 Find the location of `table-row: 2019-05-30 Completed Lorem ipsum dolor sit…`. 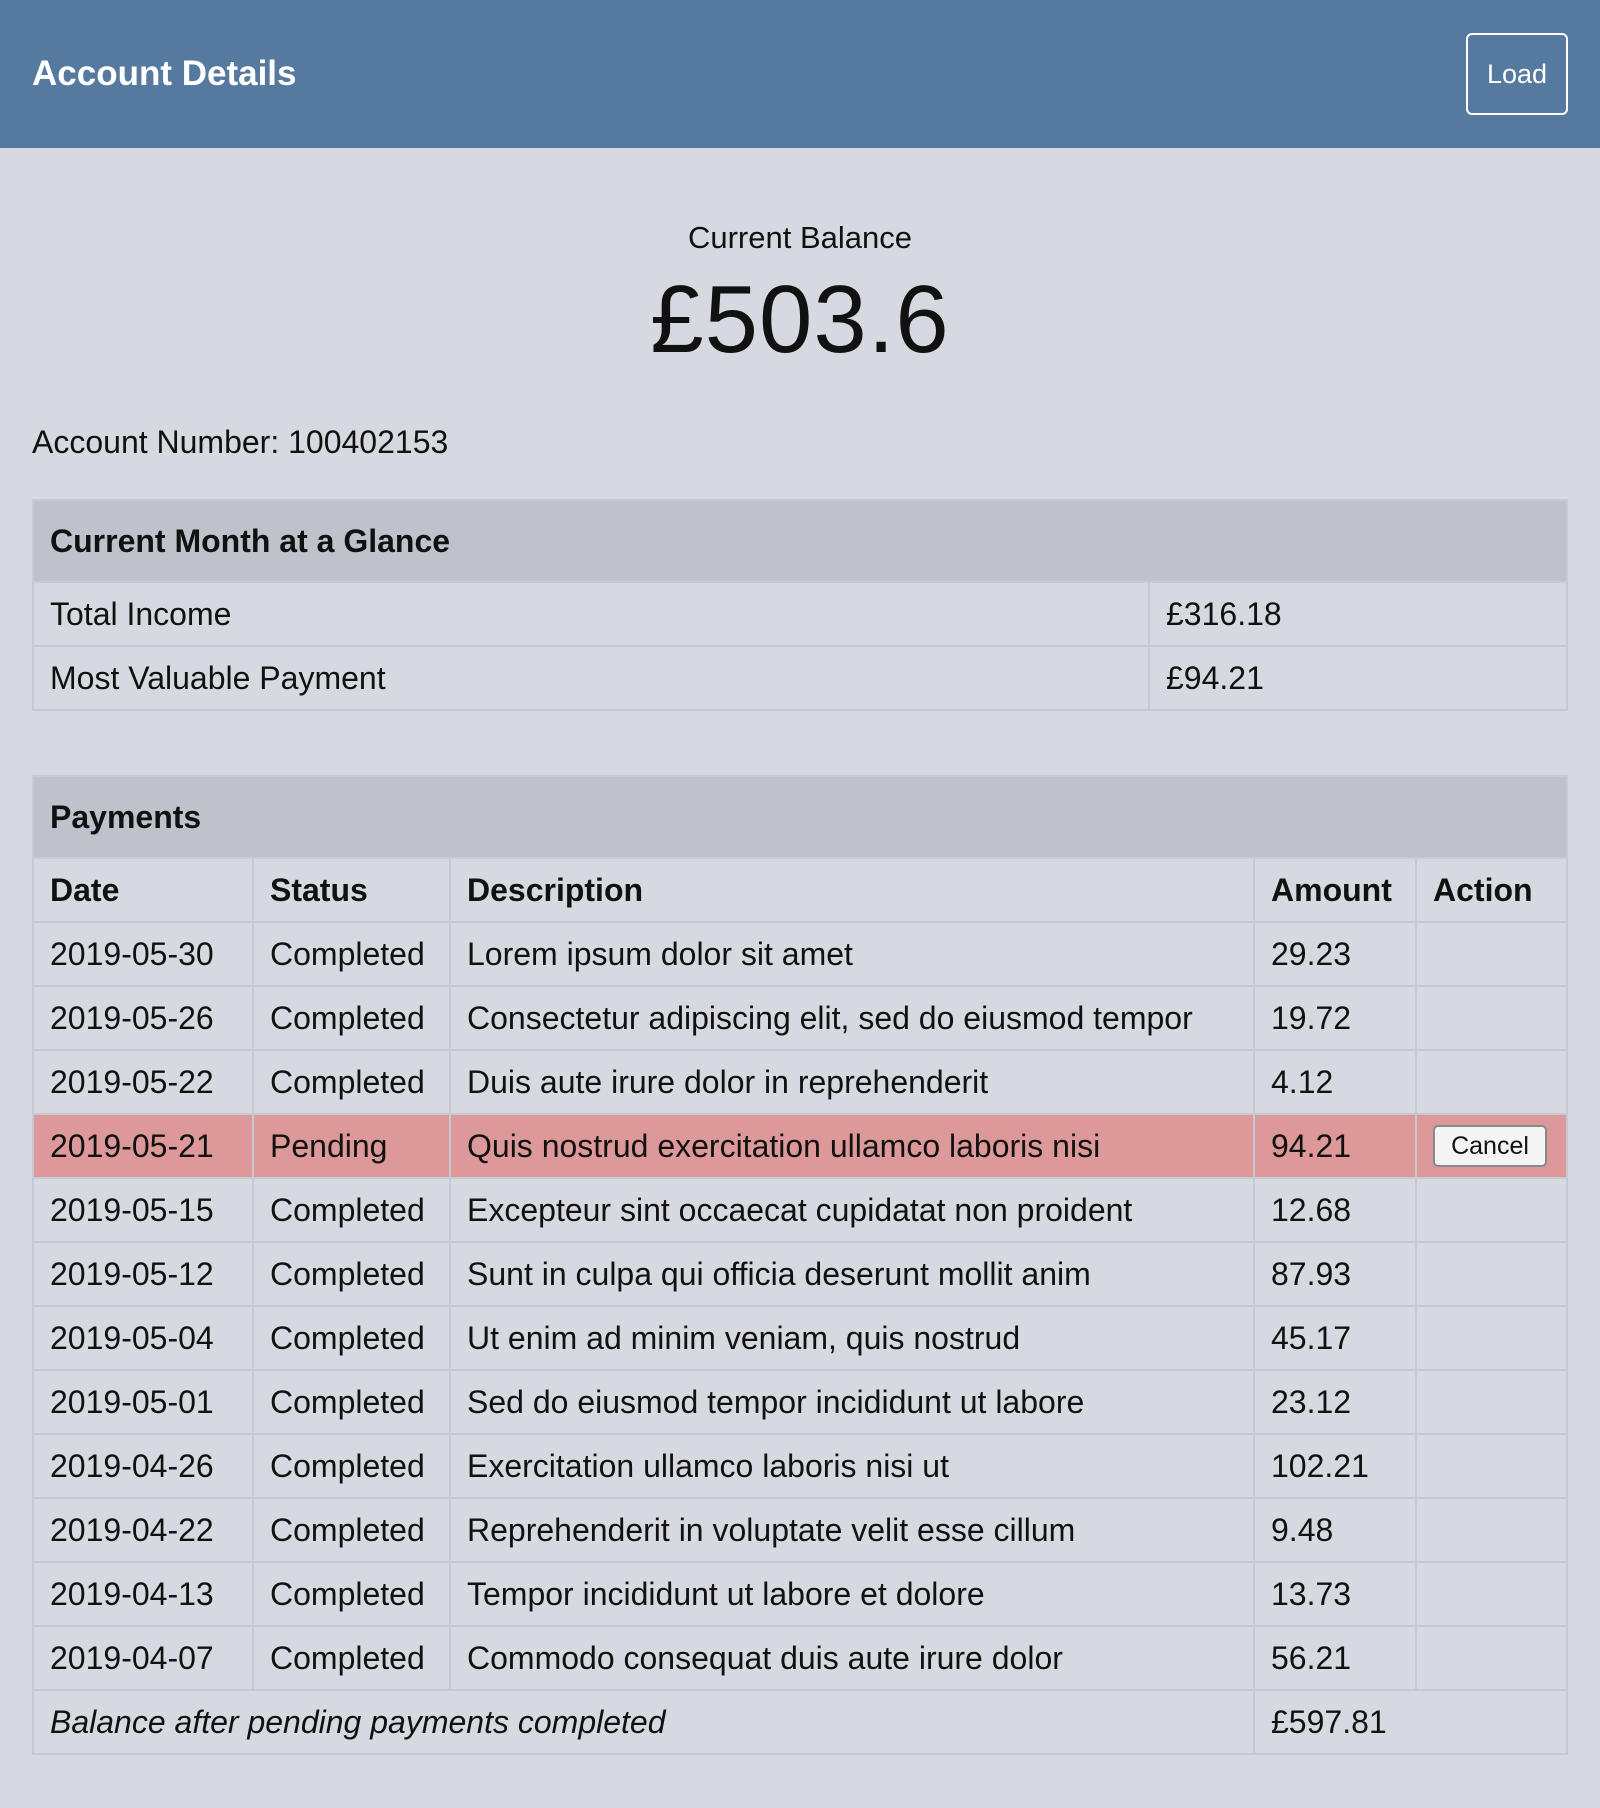

table-row: 2019-05-30 Completed Lorem ipsum dolor sit… is located at coordinates (800, 954).